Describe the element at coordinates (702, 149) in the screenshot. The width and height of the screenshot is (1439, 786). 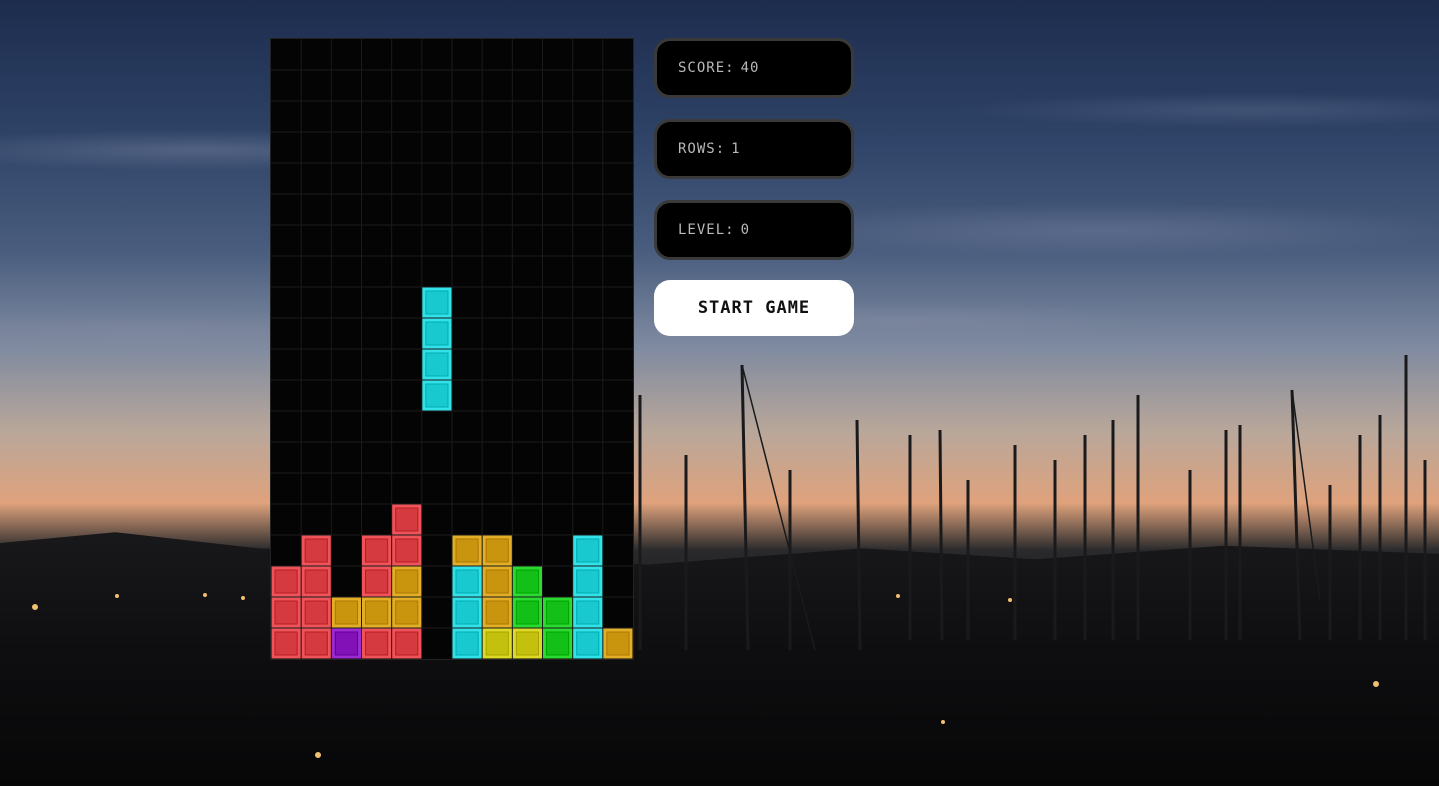
I see `rows-label: ROWS:` at that location.